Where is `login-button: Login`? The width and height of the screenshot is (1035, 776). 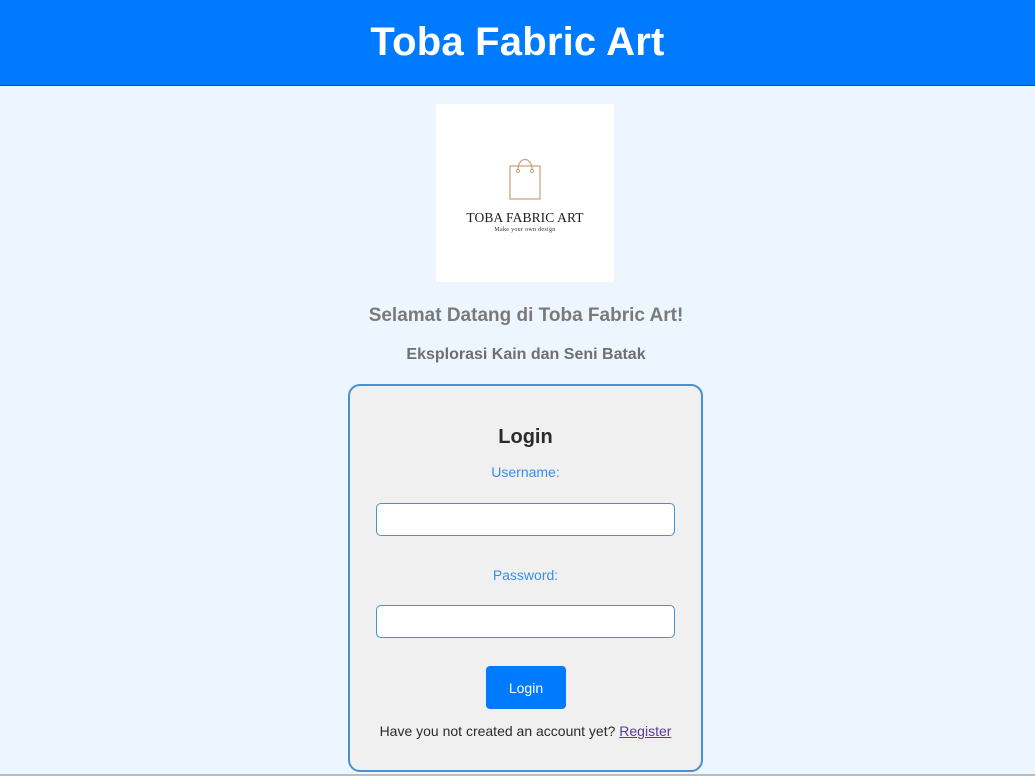
login-button: Login is located at coordinates (526, 687).